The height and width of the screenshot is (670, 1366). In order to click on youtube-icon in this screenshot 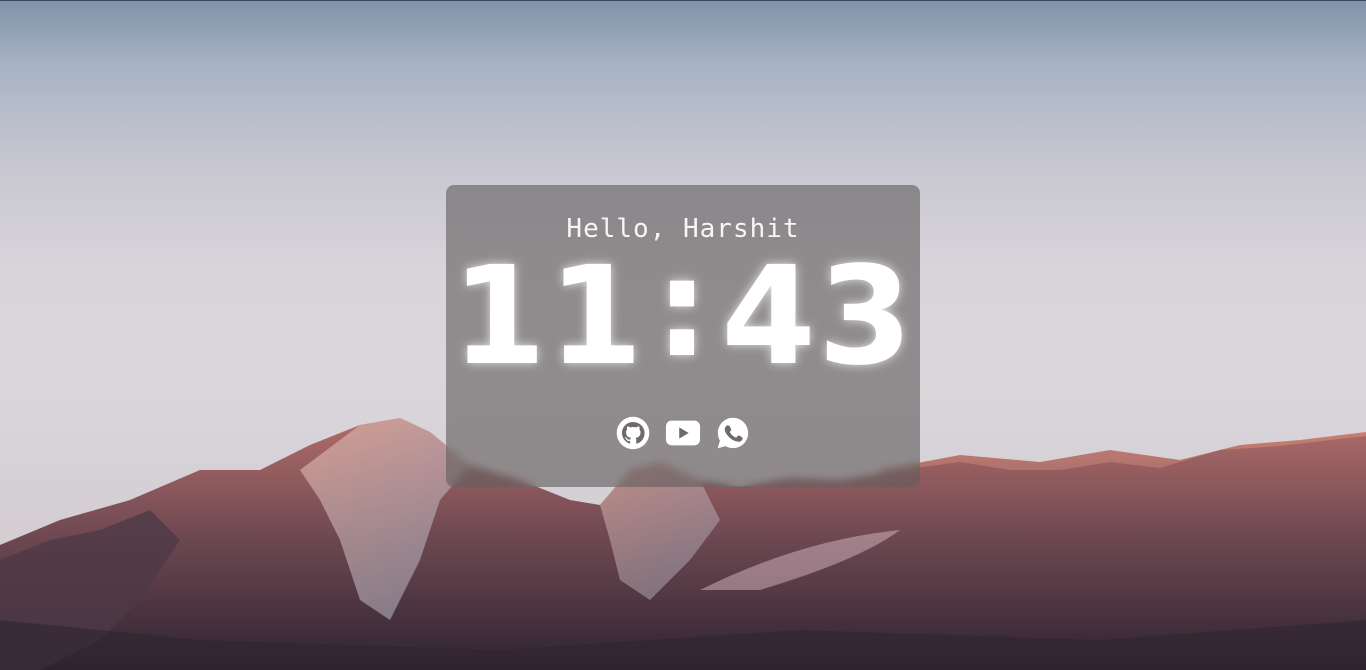, I will do `click(683, 433)`.